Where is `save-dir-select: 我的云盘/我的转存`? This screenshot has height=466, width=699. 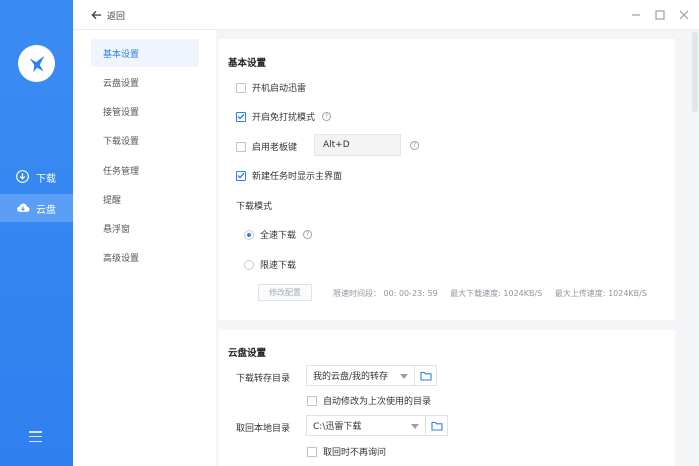
save-dir-select: 我的云盘/我的转存 is located at coordinates (360, 375).